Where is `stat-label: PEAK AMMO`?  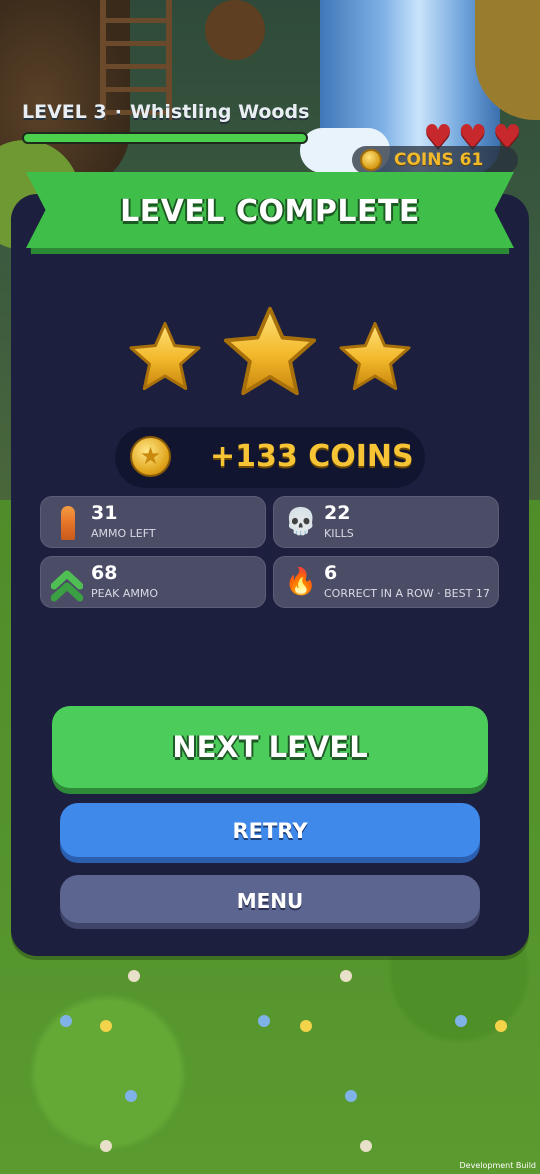 stat-label: PEAK AMMO is located at coordinates (124, 593).